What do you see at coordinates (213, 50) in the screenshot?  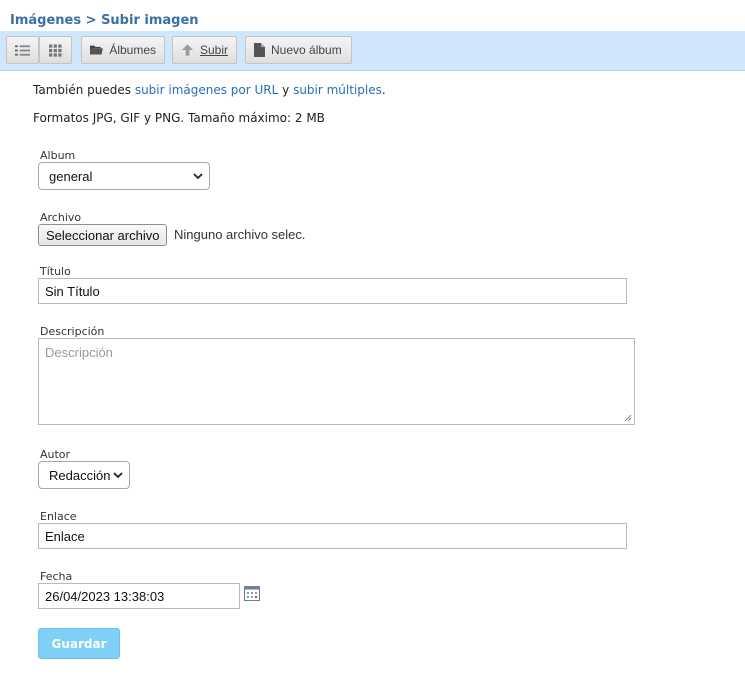 I see `upload-label: Subir` at bounding box center [213, 50].